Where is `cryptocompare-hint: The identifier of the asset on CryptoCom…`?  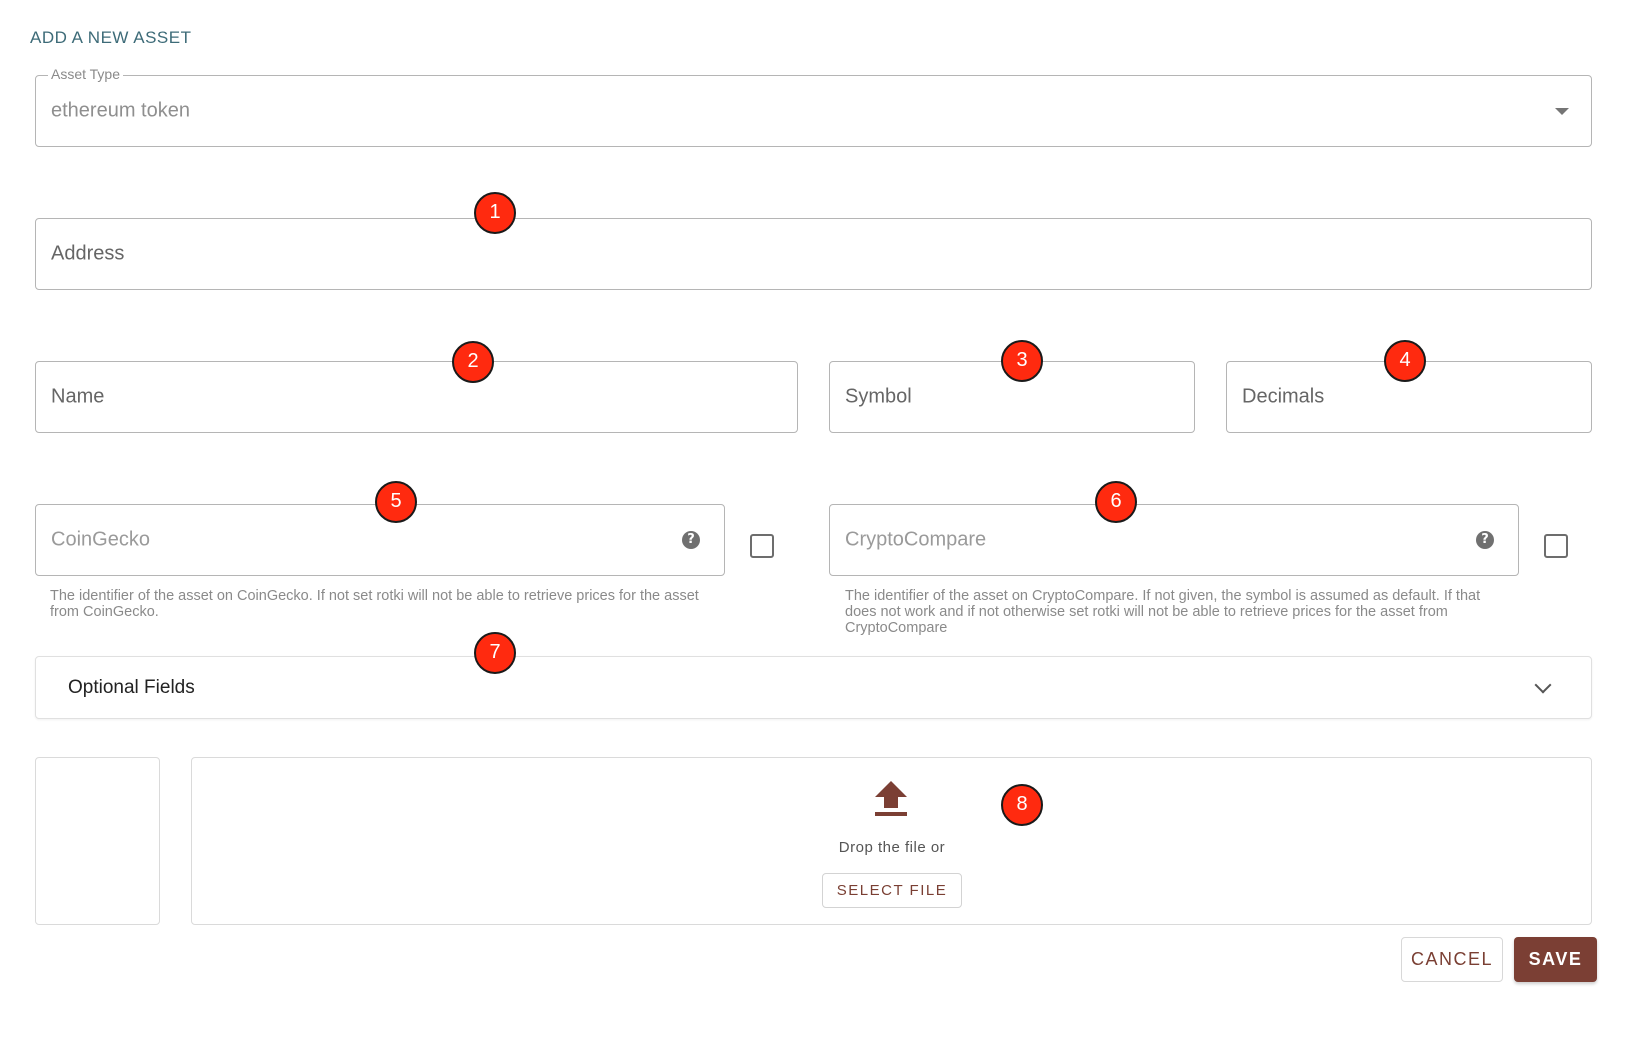
cryptocompare-hint: The identifier of the asset on CryptoCom… is located at coordinates (1163, 612).